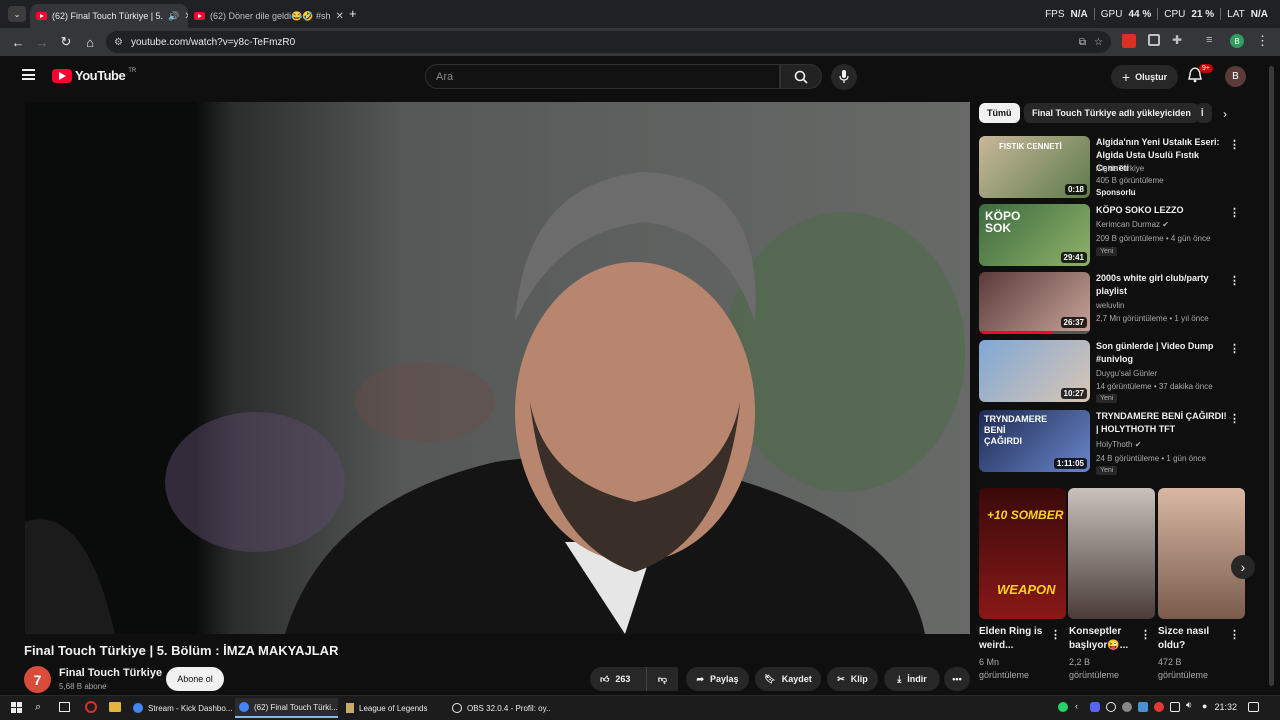 This screenshot has height=720, width=1280. I want to click on extension-icon, so click(1154, 40).